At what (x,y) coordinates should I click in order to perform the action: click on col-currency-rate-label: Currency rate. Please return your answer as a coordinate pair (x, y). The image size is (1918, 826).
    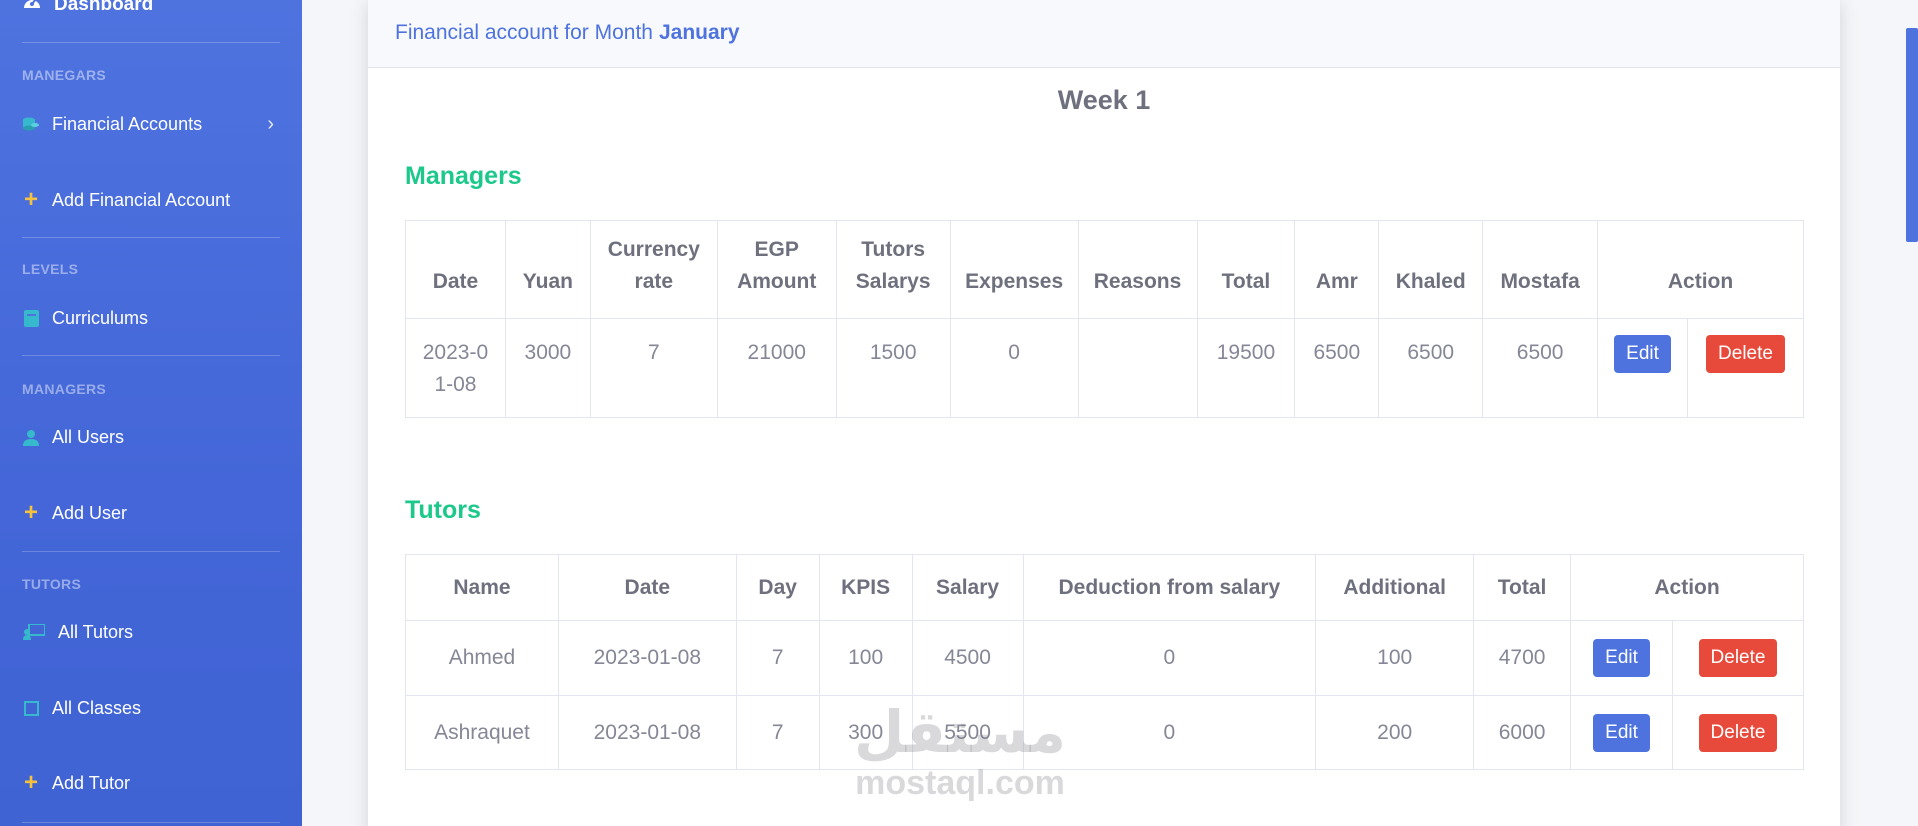
    Looking at the image, I should click on (653, 265).